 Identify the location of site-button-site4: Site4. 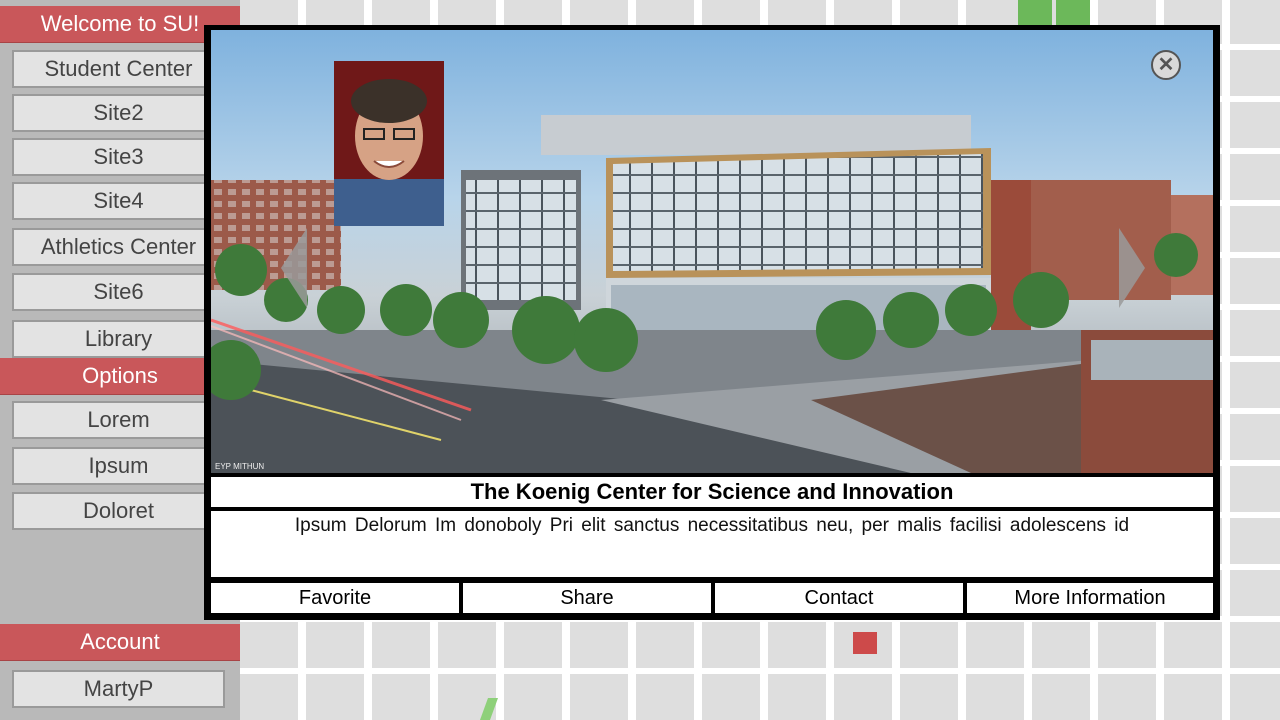
(118, 201).